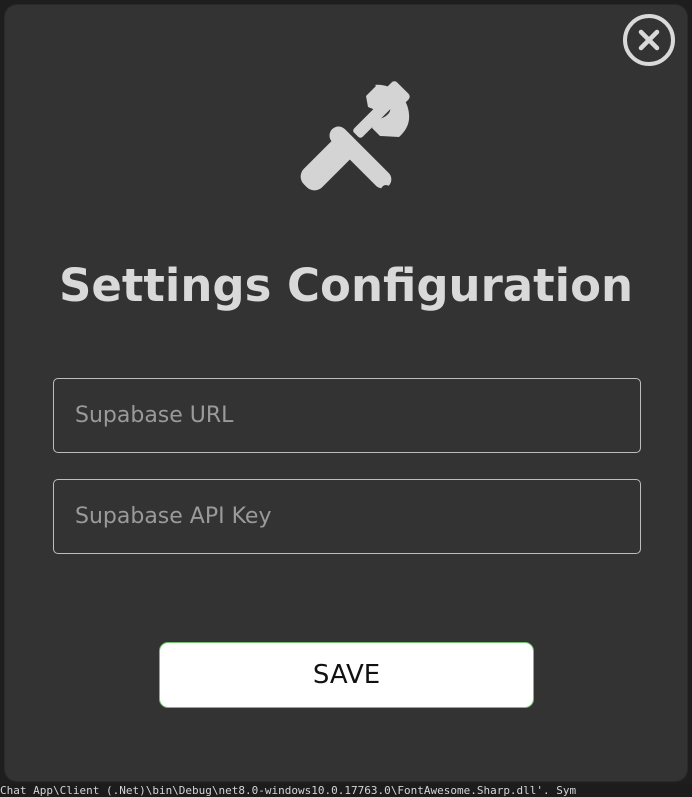 The image size is (692, 797). I want to click on supabase-api-key-input, so click(347, 516).